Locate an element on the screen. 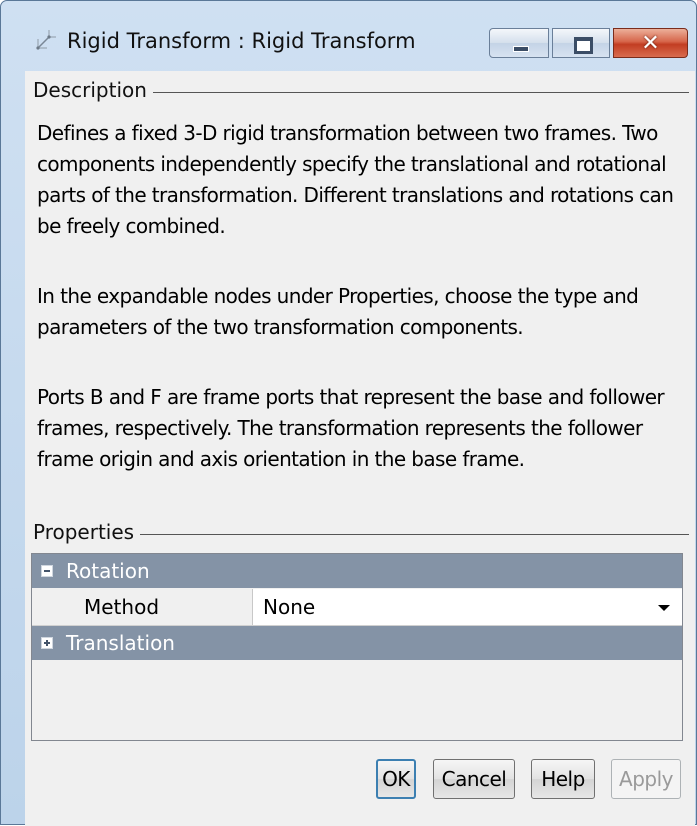  maximize-icon is located at coordinates (583, 45).